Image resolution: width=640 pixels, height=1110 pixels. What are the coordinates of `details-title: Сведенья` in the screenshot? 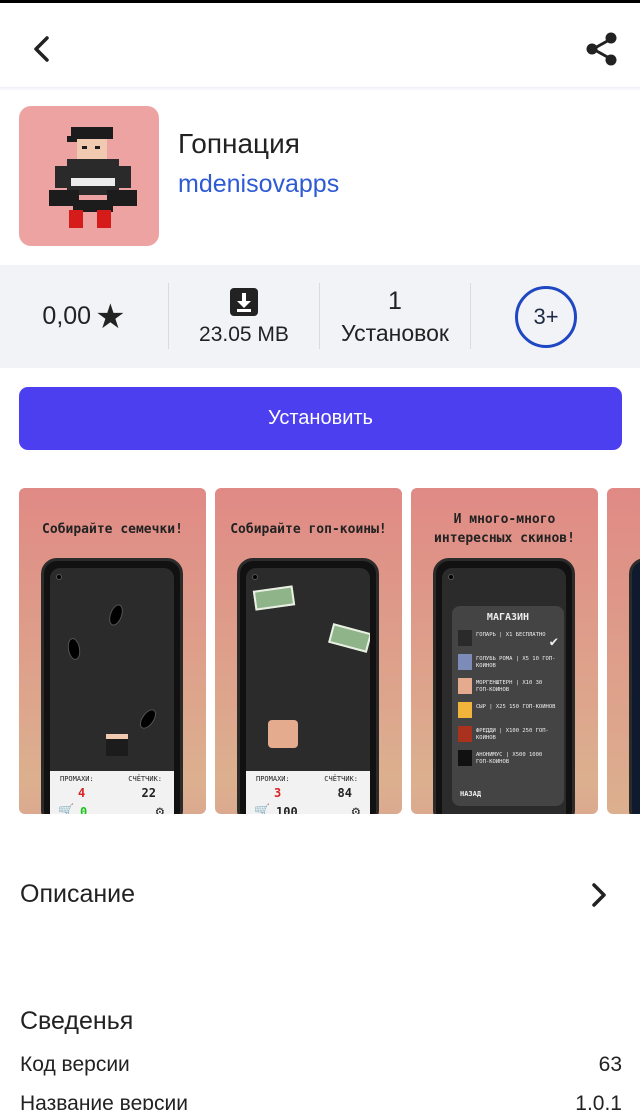 It's located at (77, 1021).